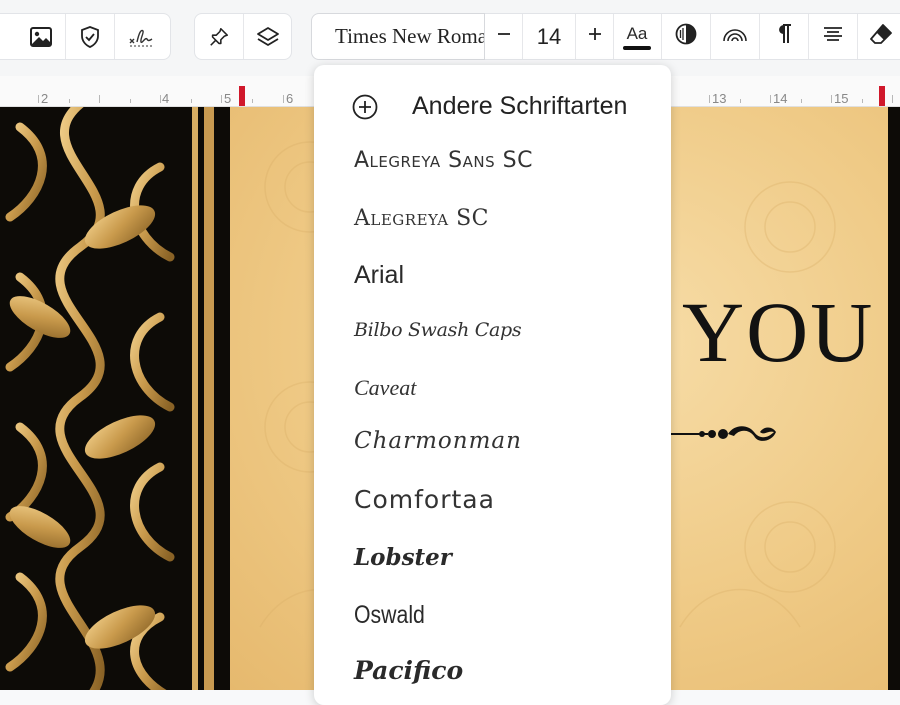  Describe the element at coordinates (492, 557) in the screenshot. I see `font-option-lobster: Lobster` at that location.